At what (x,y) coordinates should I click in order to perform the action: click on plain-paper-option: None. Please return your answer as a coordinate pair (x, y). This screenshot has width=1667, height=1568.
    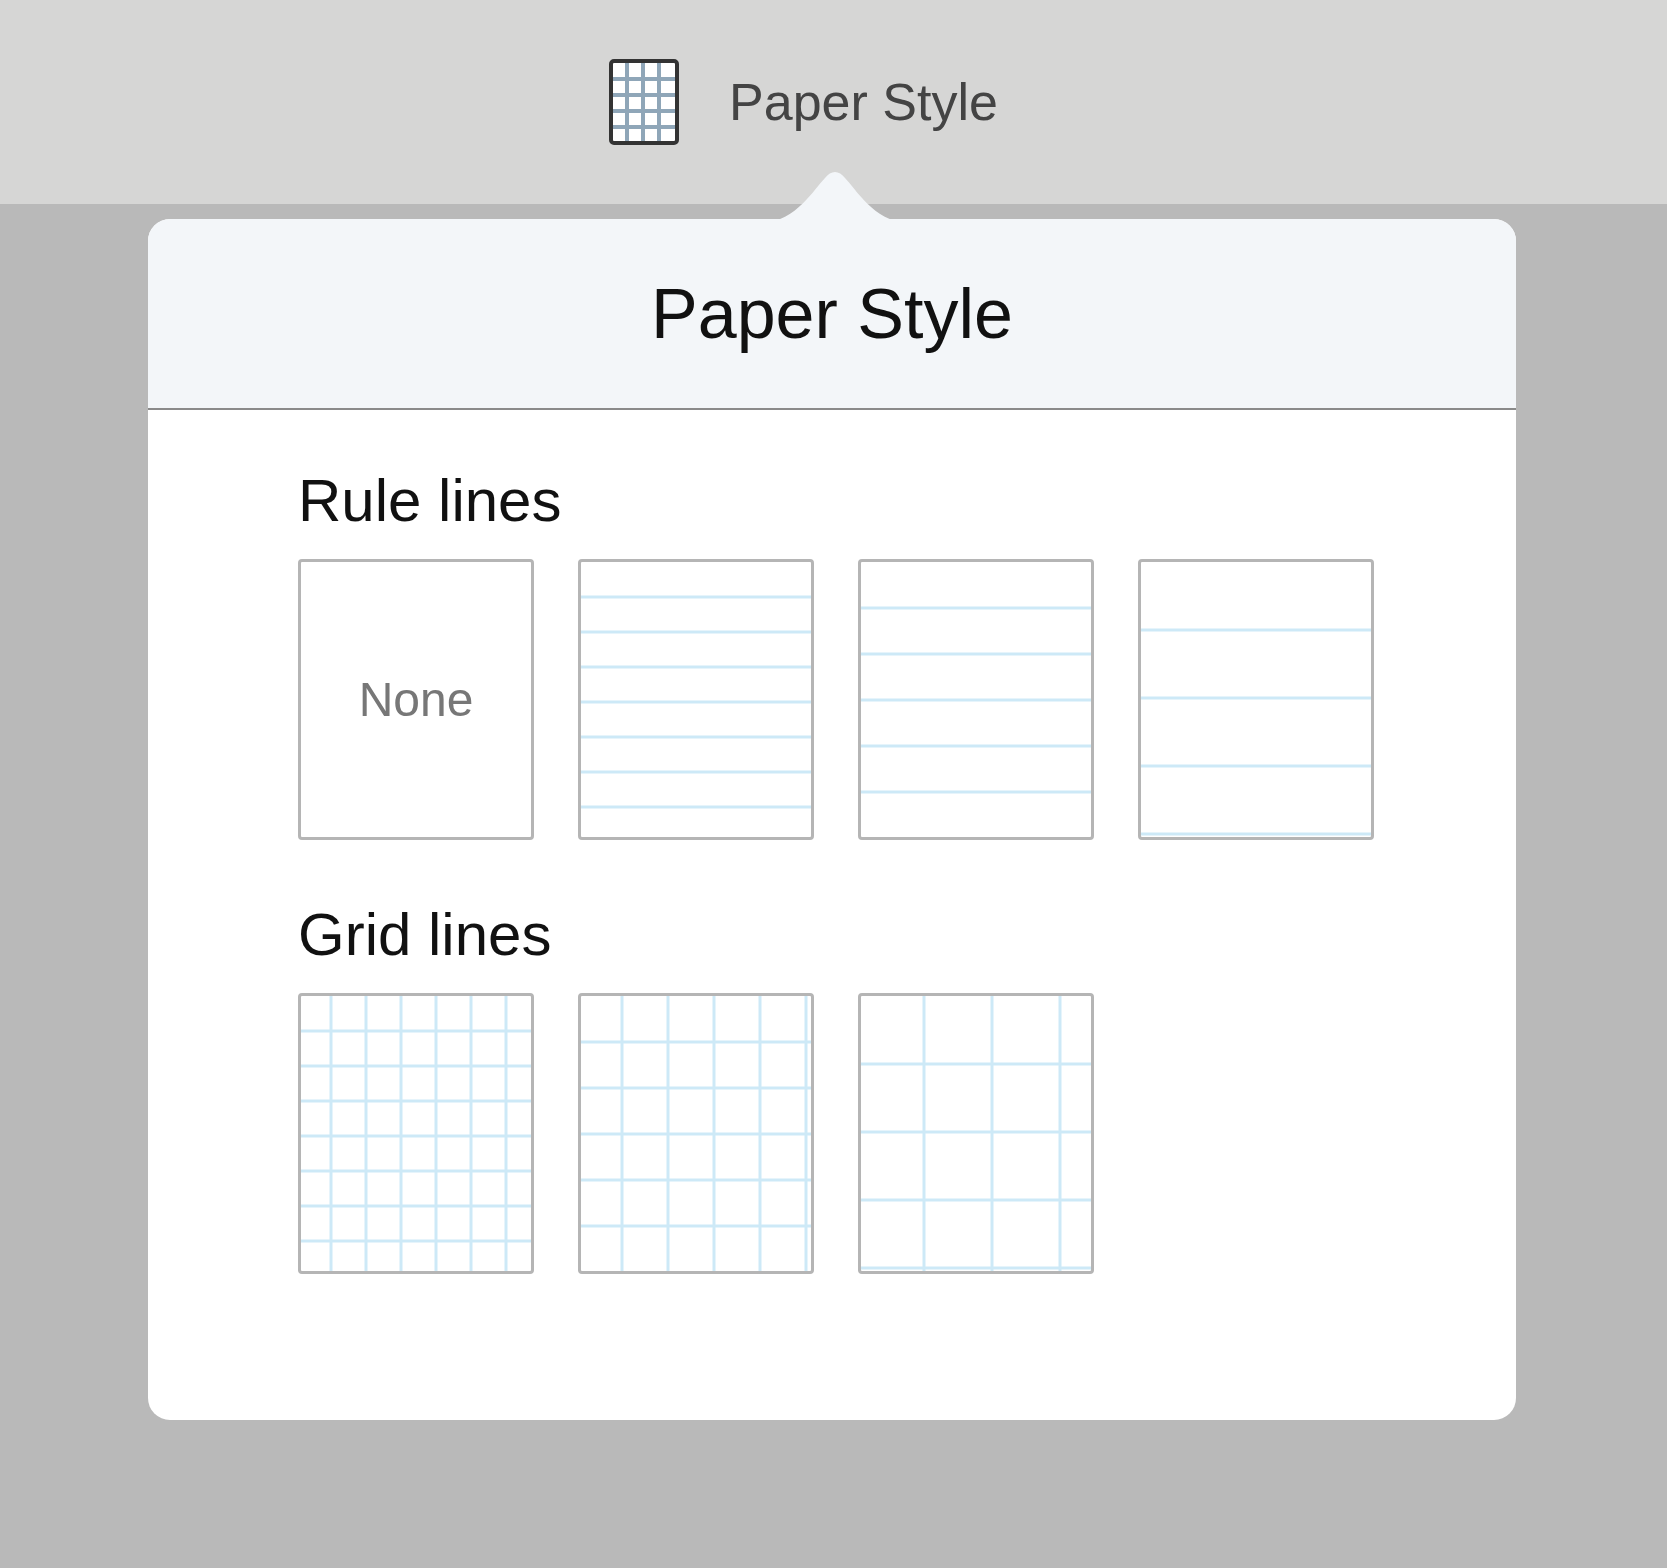
    Looking at the image, I should click on (416, 699).